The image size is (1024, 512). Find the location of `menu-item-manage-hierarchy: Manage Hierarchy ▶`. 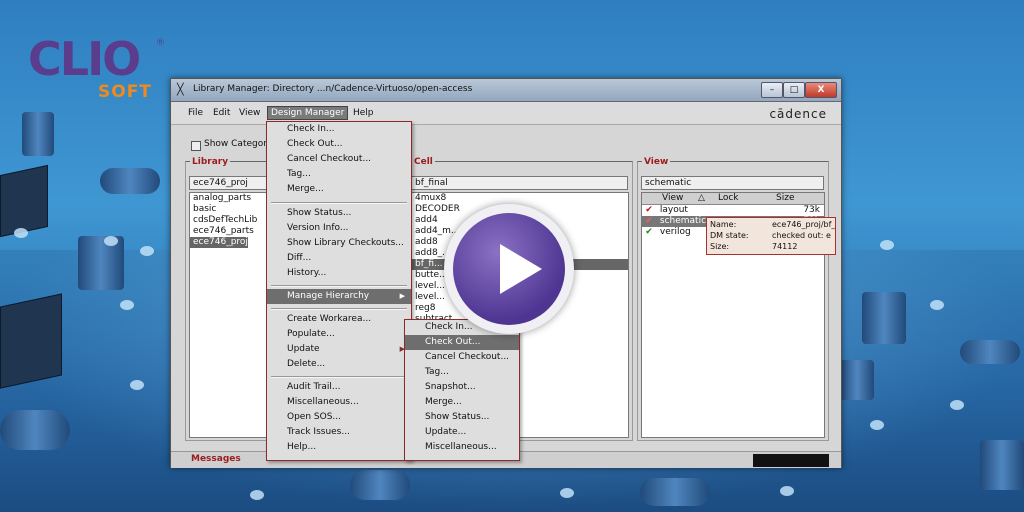

menu-item-manage-hierarchy: Manage Hierarchy ▶ is located at coordinates (339, 296).